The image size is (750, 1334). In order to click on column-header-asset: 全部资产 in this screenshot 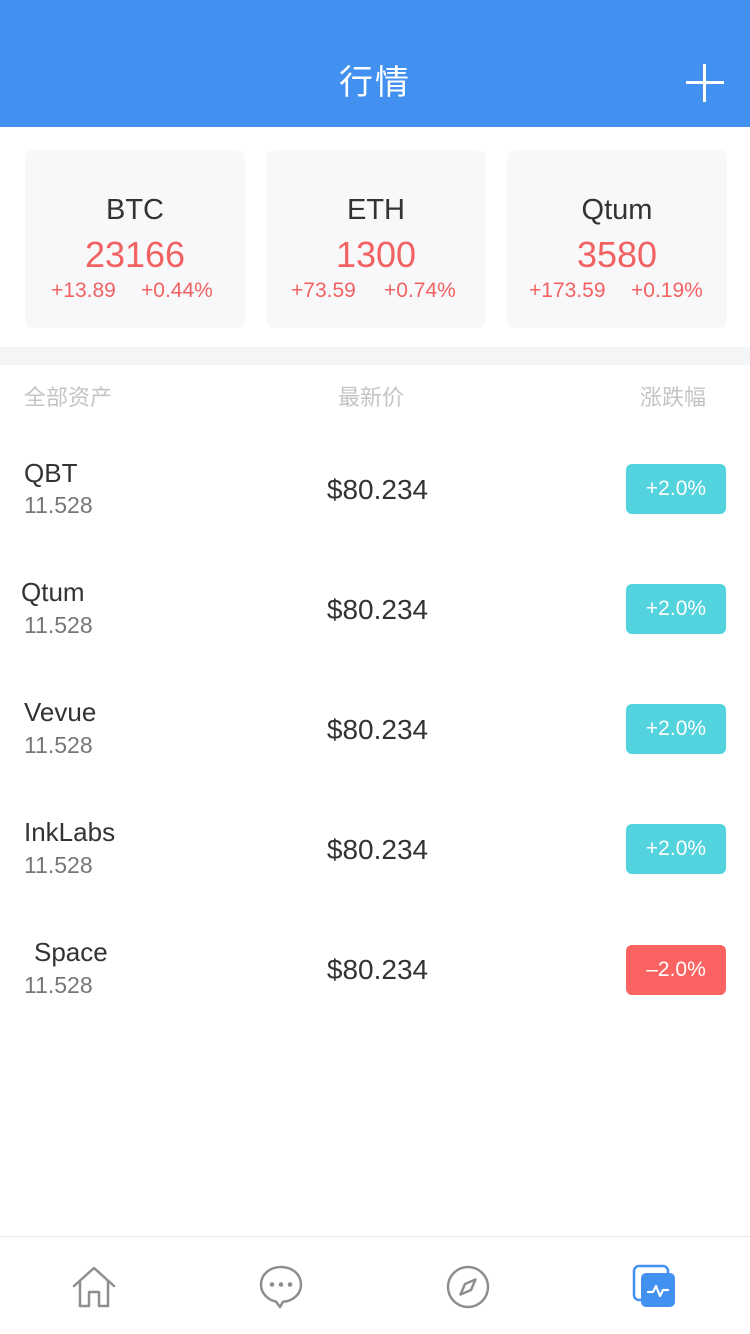, I will do `click(68, 399)`.